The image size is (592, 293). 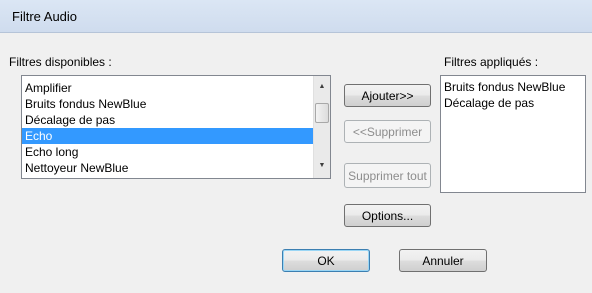 I want to click on available-filter-item: Nettoyeur NewBlue, so click(x=176, y=168).